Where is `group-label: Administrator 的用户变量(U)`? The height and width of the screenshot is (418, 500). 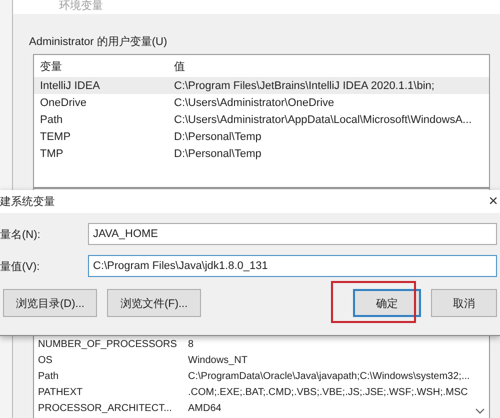
group-label: Administrator 的用户变量(U) is located at coordinates (98, 41).